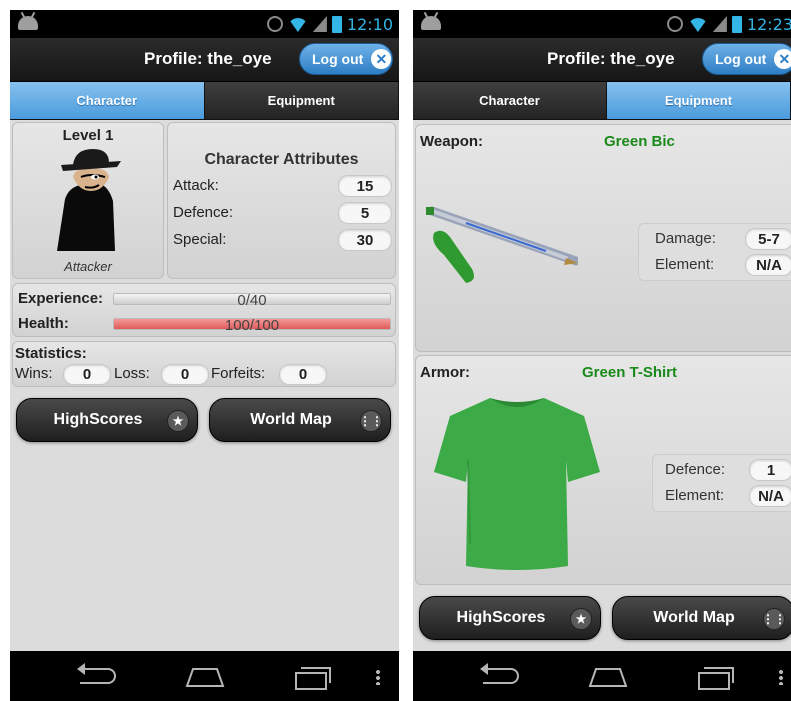 This screenshot has width=791, height=701. I want to click on attack-value: 15, so click(365, 186).